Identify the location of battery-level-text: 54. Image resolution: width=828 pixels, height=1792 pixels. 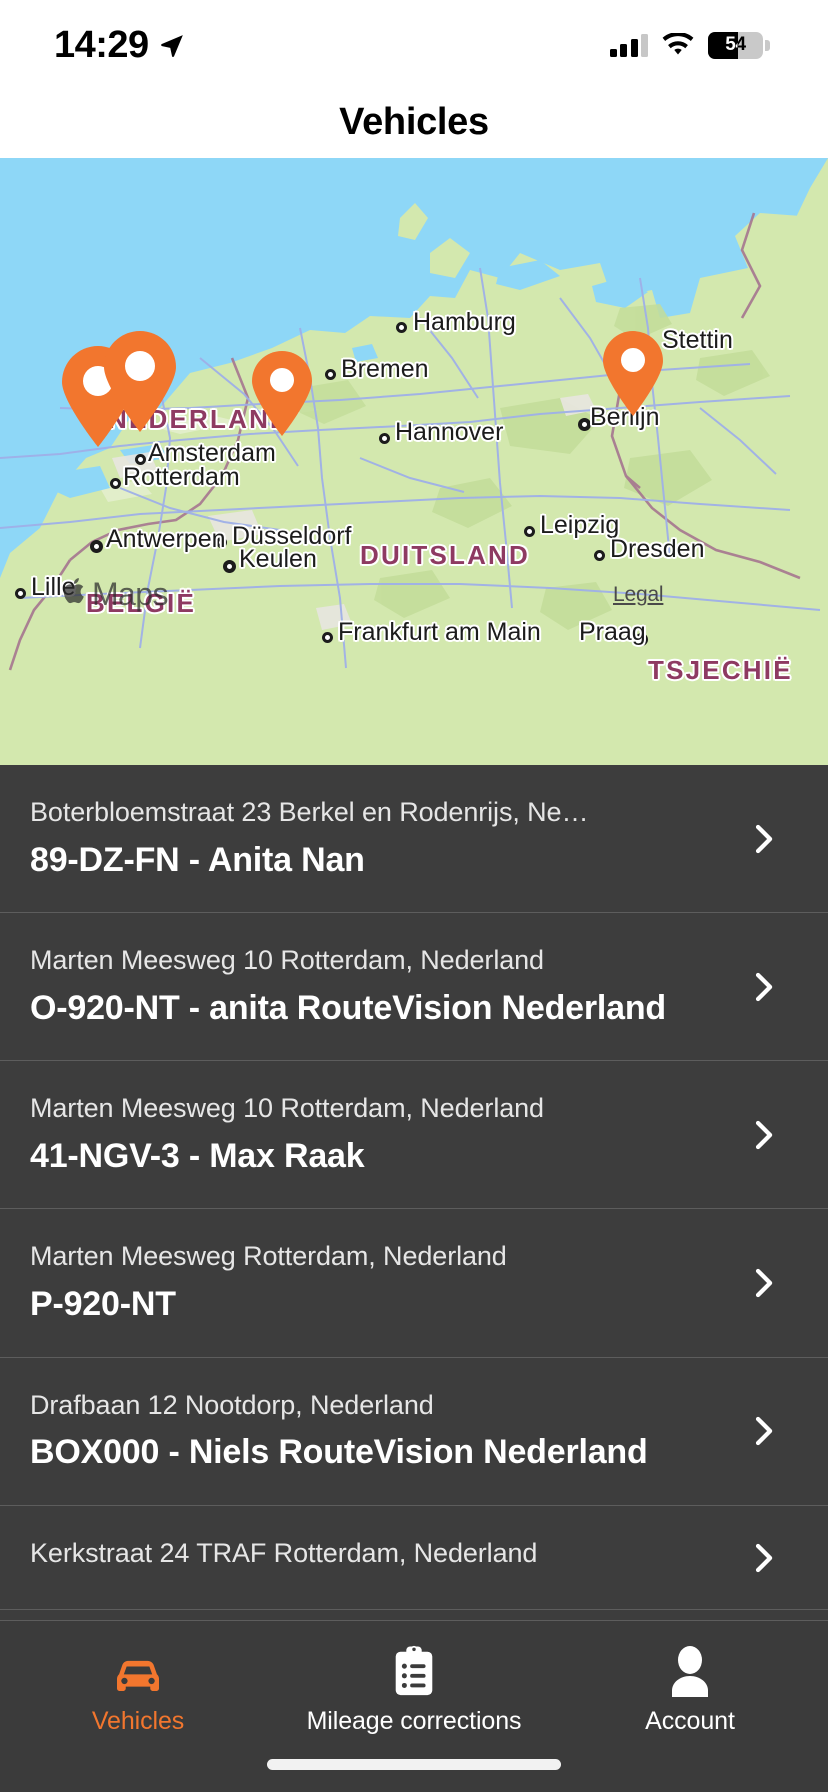
(735, 45).